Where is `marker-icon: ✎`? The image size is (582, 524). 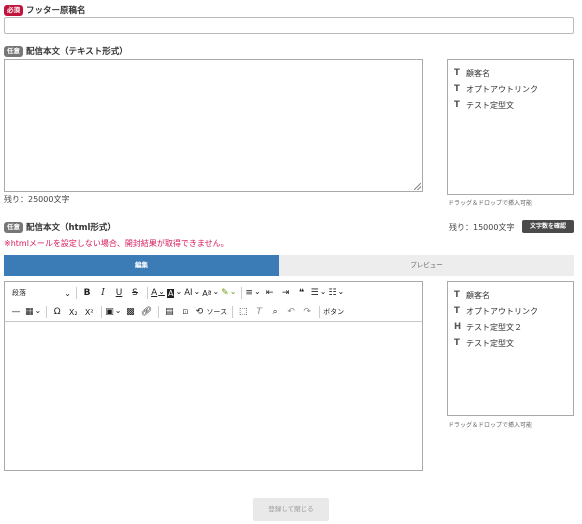 marker-icon: ✎ is located at coordinates (228, 293).